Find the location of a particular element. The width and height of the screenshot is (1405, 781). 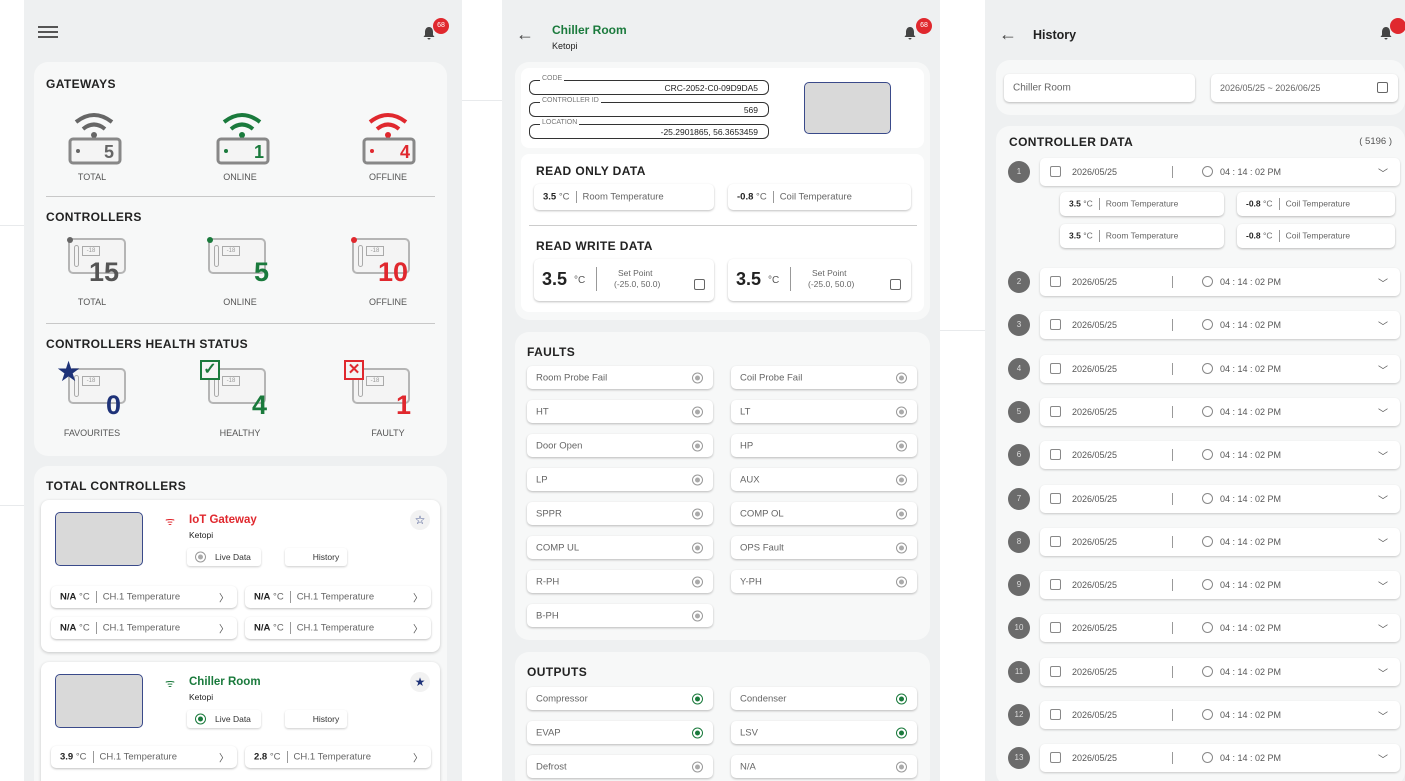

gateway-offline-label: OFFLINE is located at coordinates (387, 177).